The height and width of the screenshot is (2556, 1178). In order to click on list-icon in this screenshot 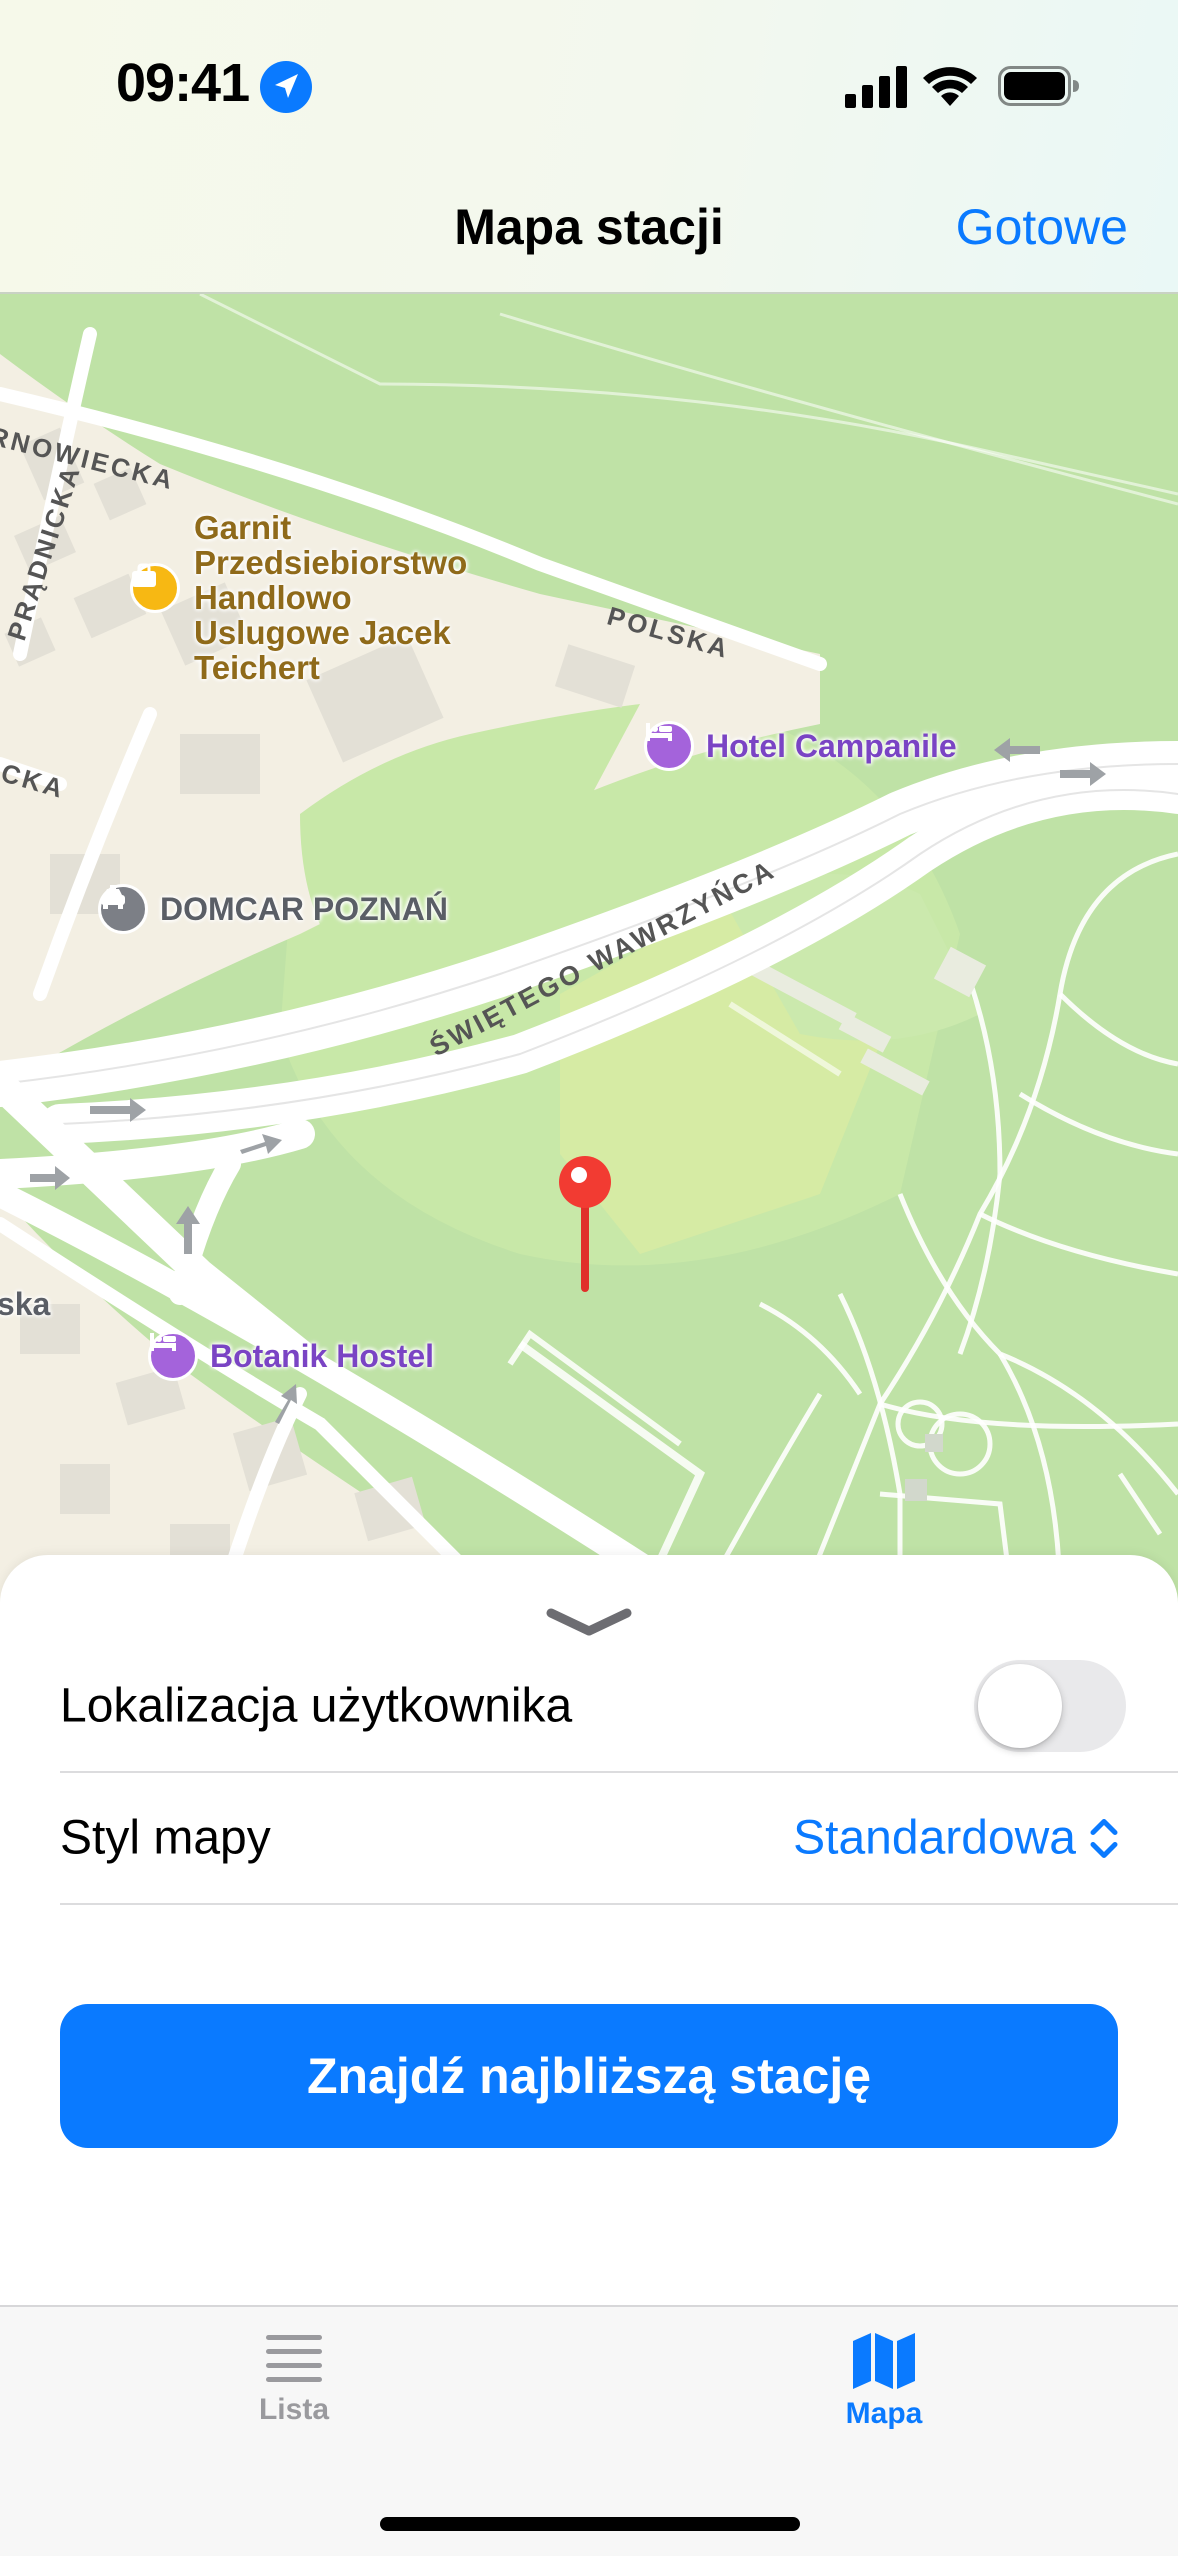, I will do `click(294, 2358)`.